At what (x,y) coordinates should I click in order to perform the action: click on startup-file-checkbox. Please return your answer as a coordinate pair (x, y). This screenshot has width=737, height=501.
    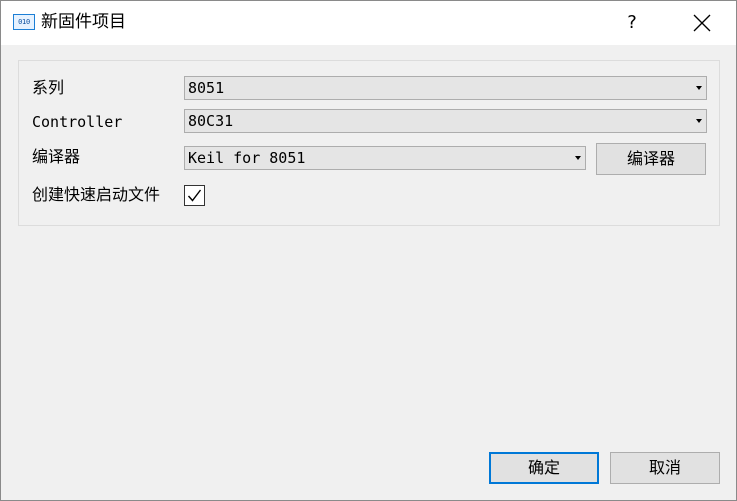
    Looking at the image, I should click on (194, 195).